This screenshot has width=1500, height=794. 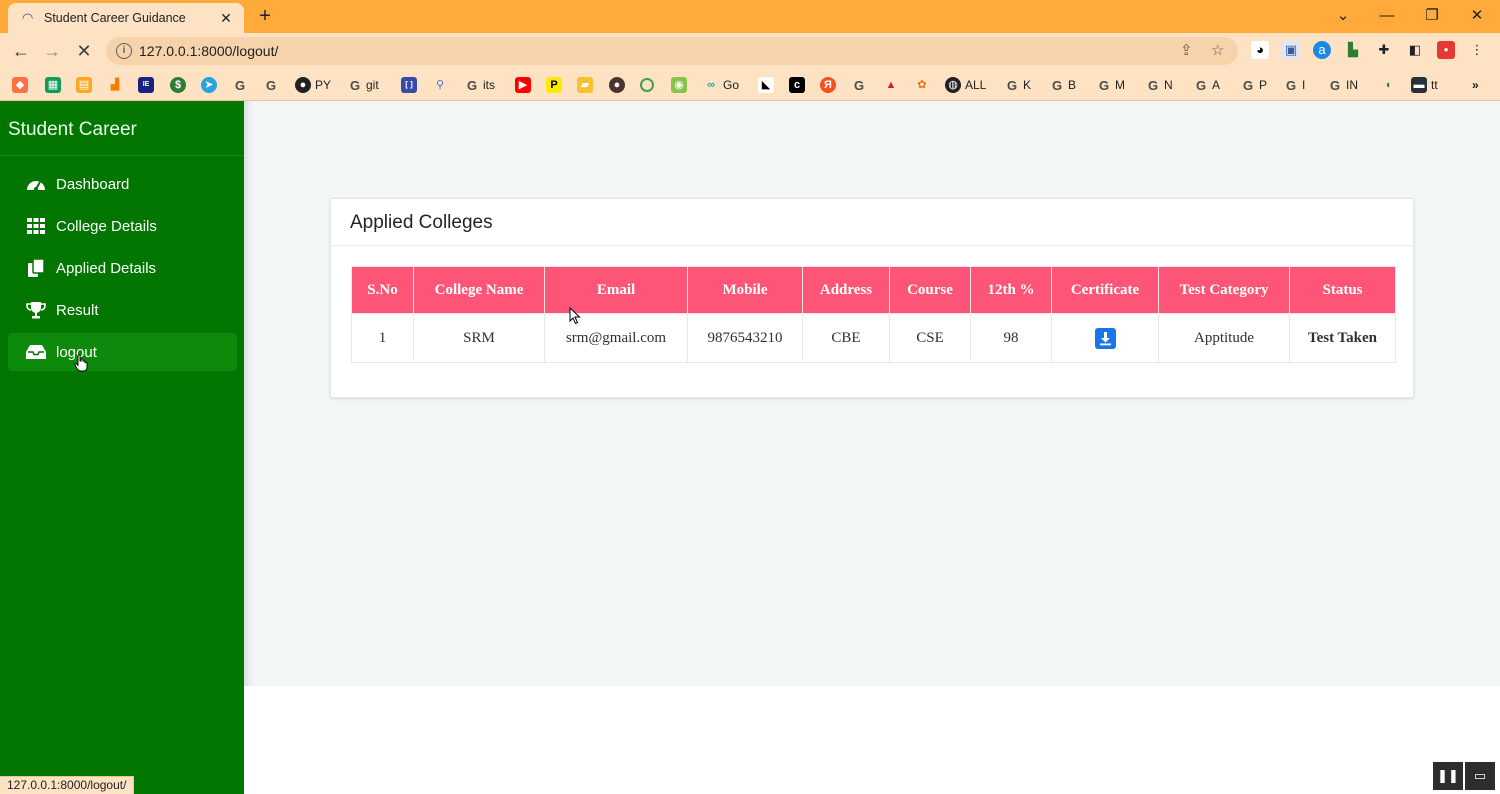 I want to click on sidebar-item-result: Result, so click(x=122, y=310).